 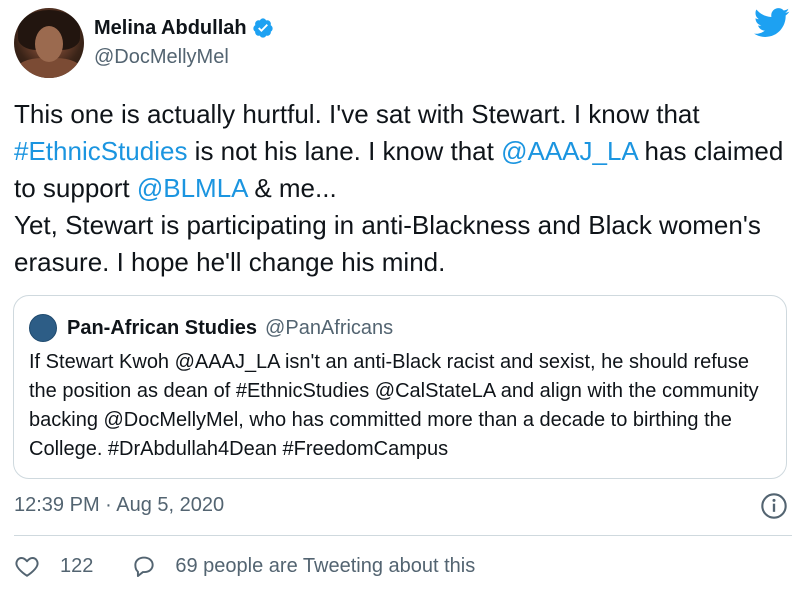 I want to click on author-handle: @DocMellyMel, so click(x=184, y=57).